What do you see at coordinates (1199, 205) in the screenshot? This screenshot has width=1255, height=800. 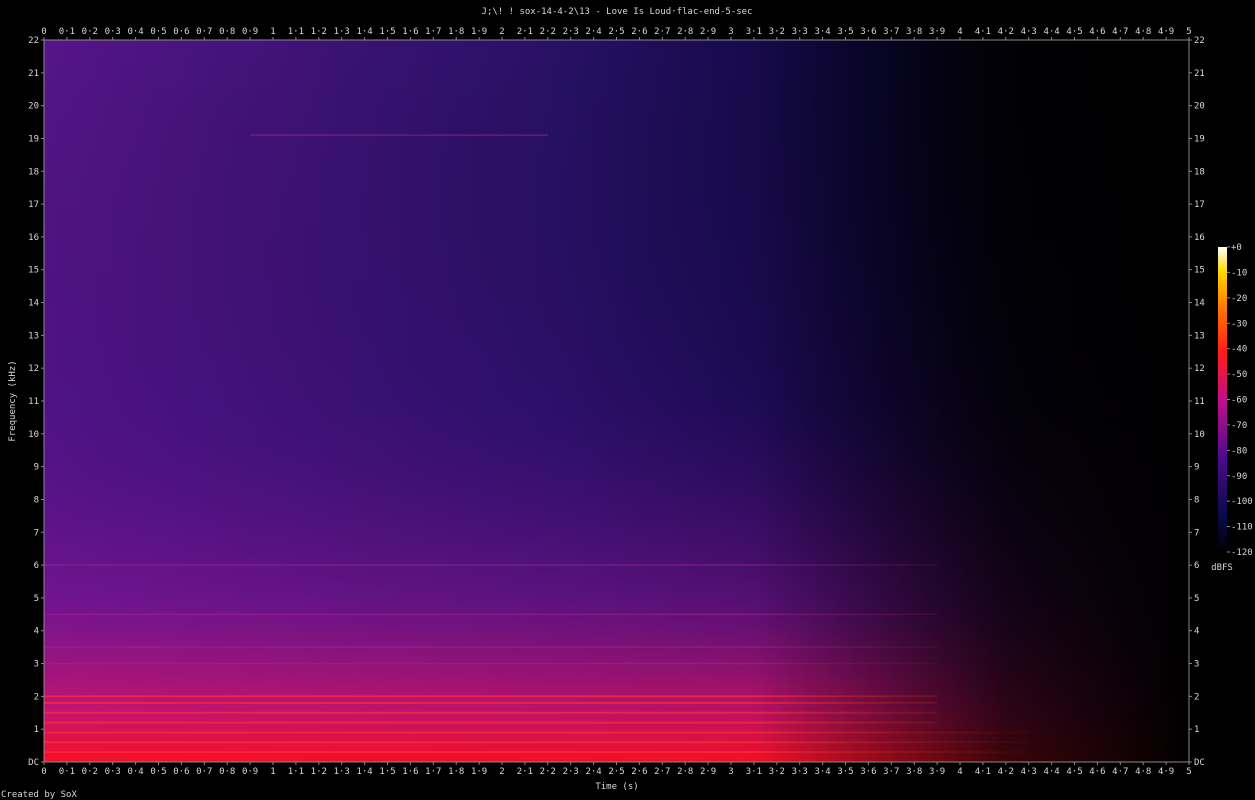 I see `y-tick-label-right: 17` at bounding box center [1199, 205].